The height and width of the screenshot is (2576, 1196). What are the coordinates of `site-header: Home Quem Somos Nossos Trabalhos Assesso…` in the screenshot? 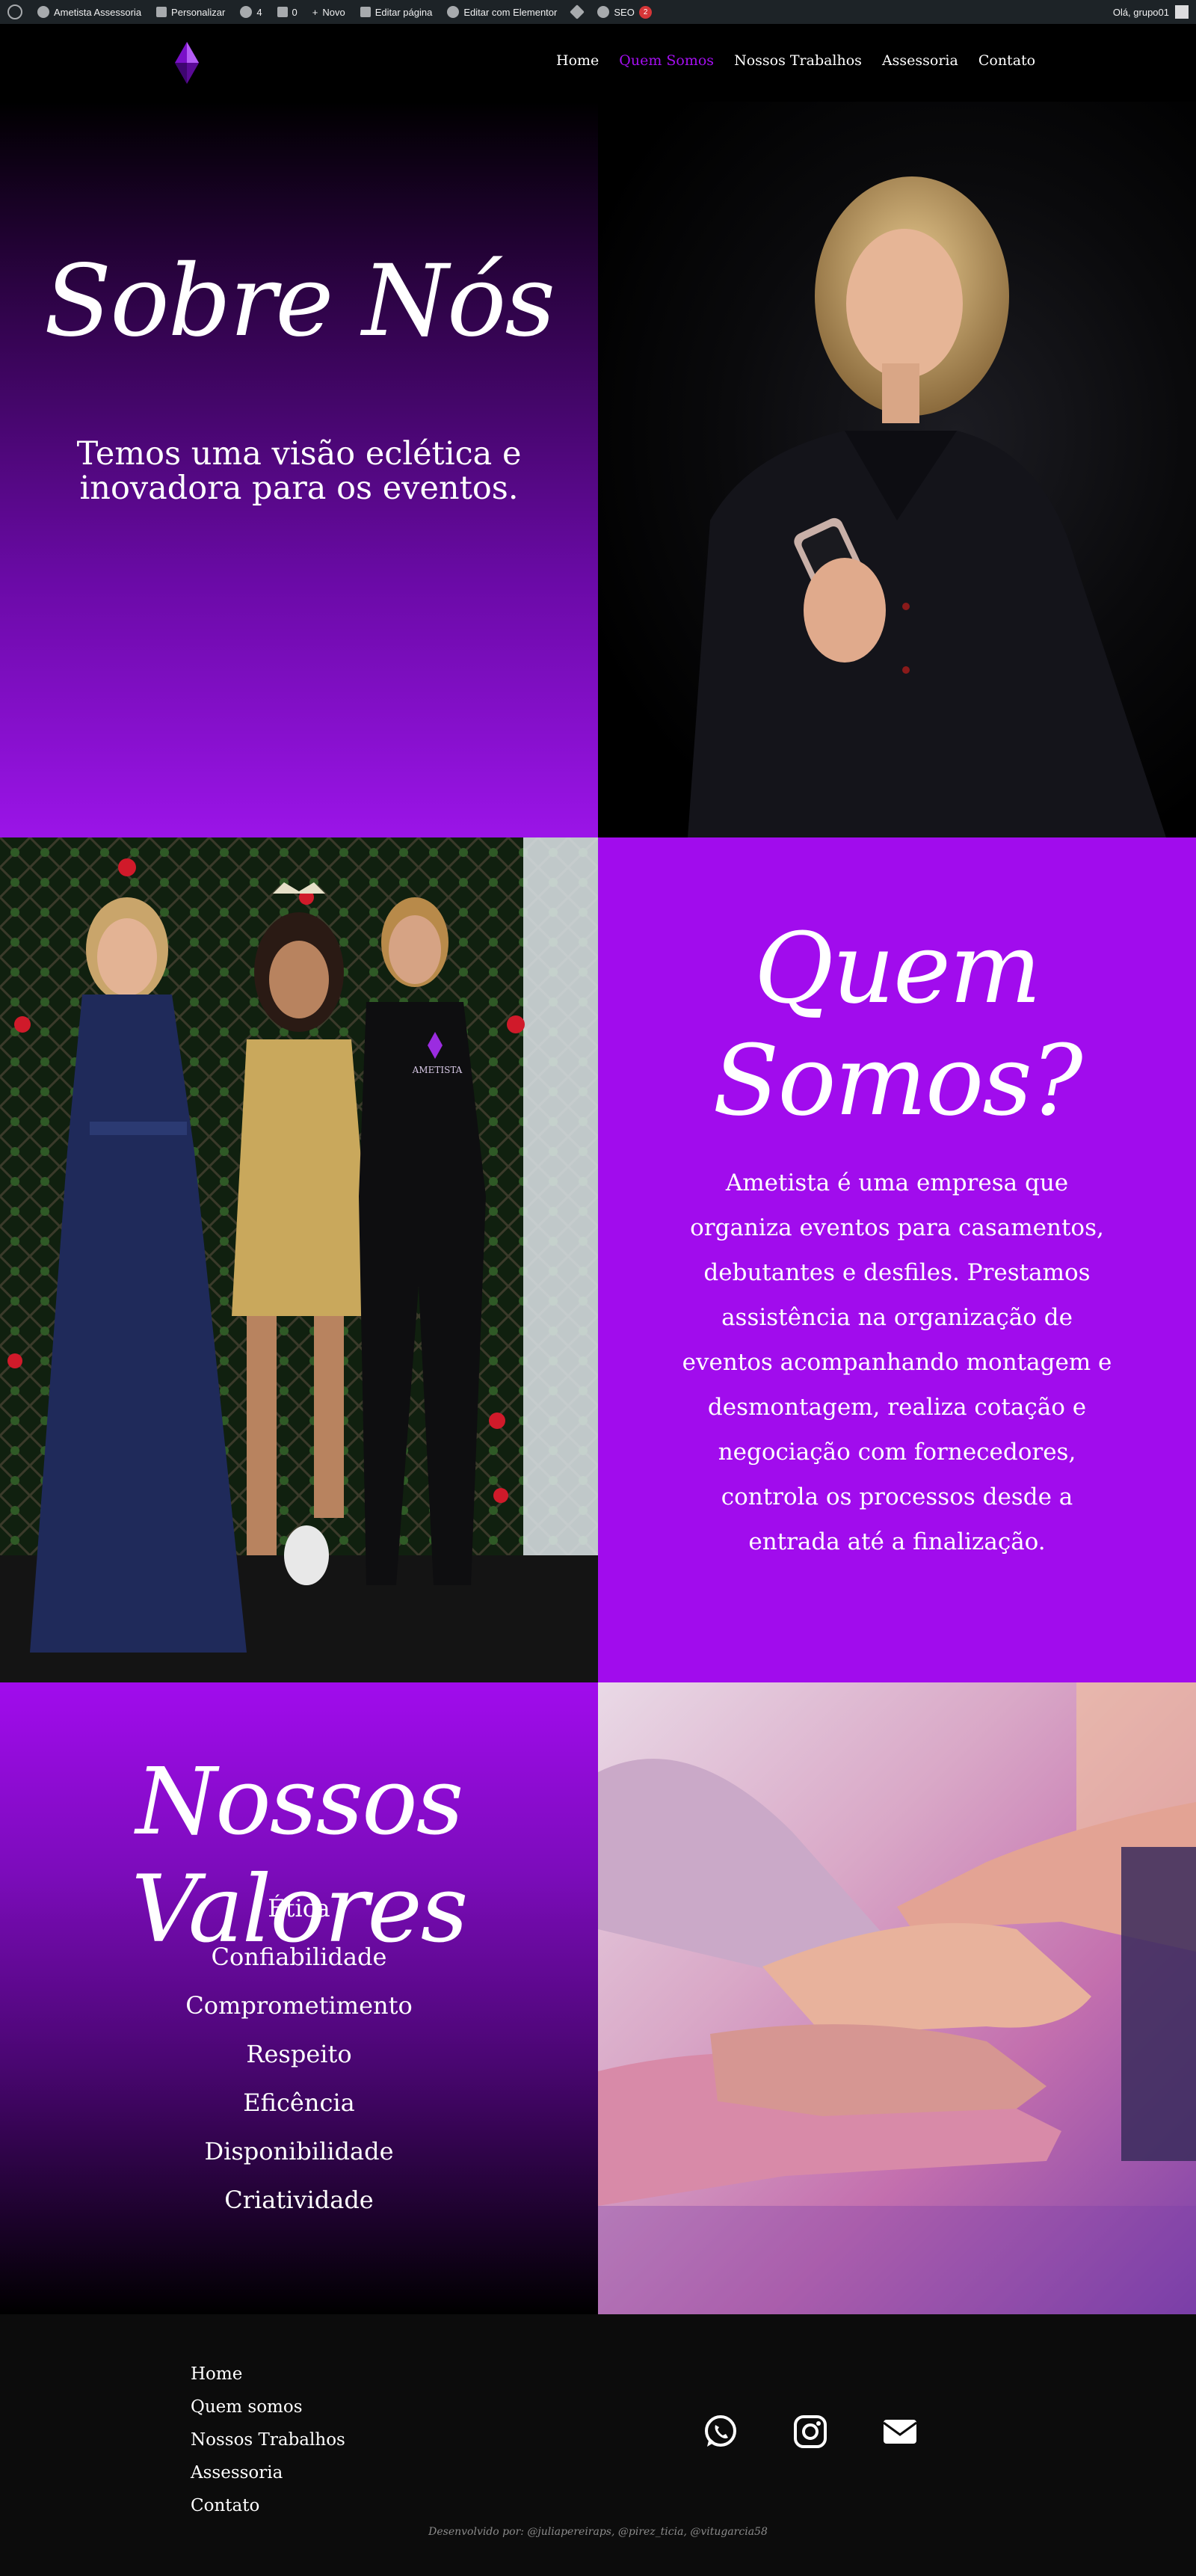 It's located at (598, 63).